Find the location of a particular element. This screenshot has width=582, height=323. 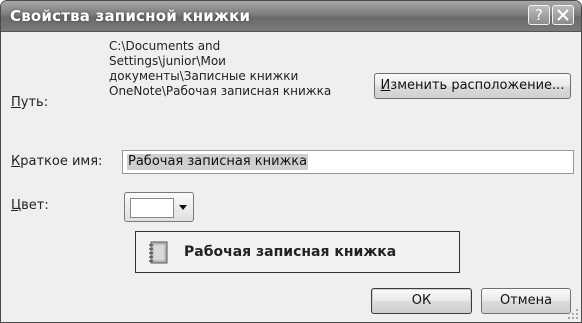

color-label: Цвет: is located at coordinates (30, 205).